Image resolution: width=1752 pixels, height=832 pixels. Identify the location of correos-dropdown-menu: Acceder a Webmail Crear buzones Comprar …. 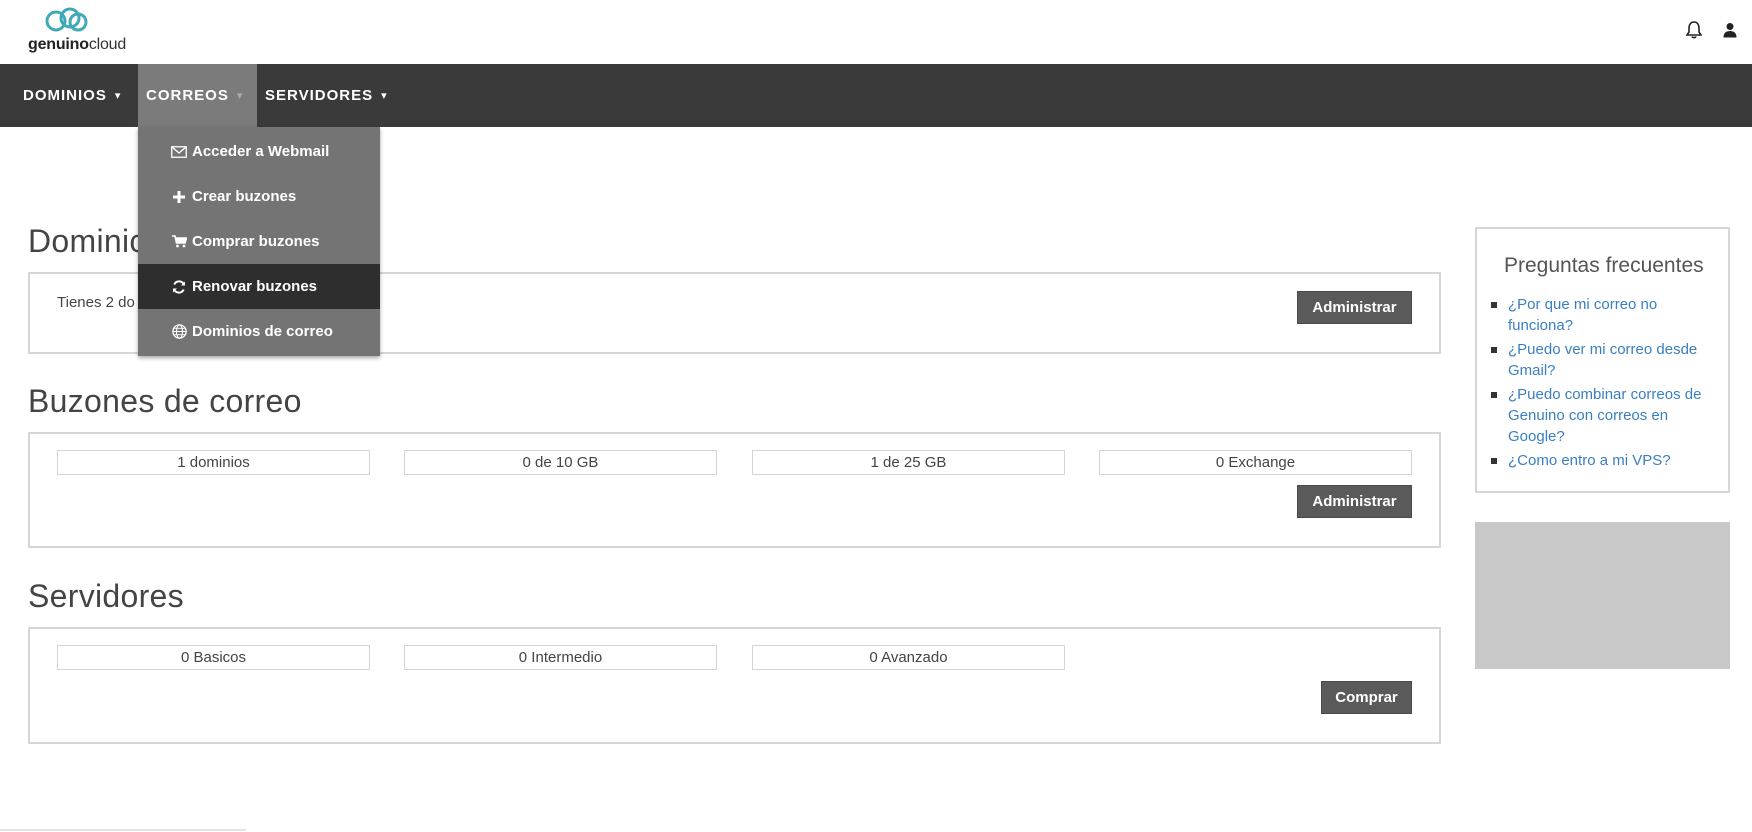
(259, 241).